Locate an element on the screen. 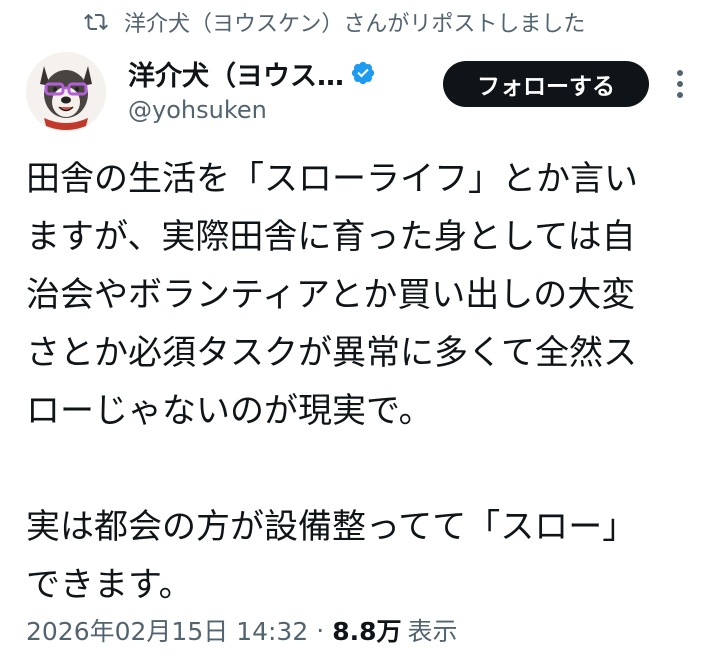 The width and height of the screenshot is (719, 671). repost-text: 洋介犬（ヨウスケン）さんがリポストしました is located at coordinates (355, 24).